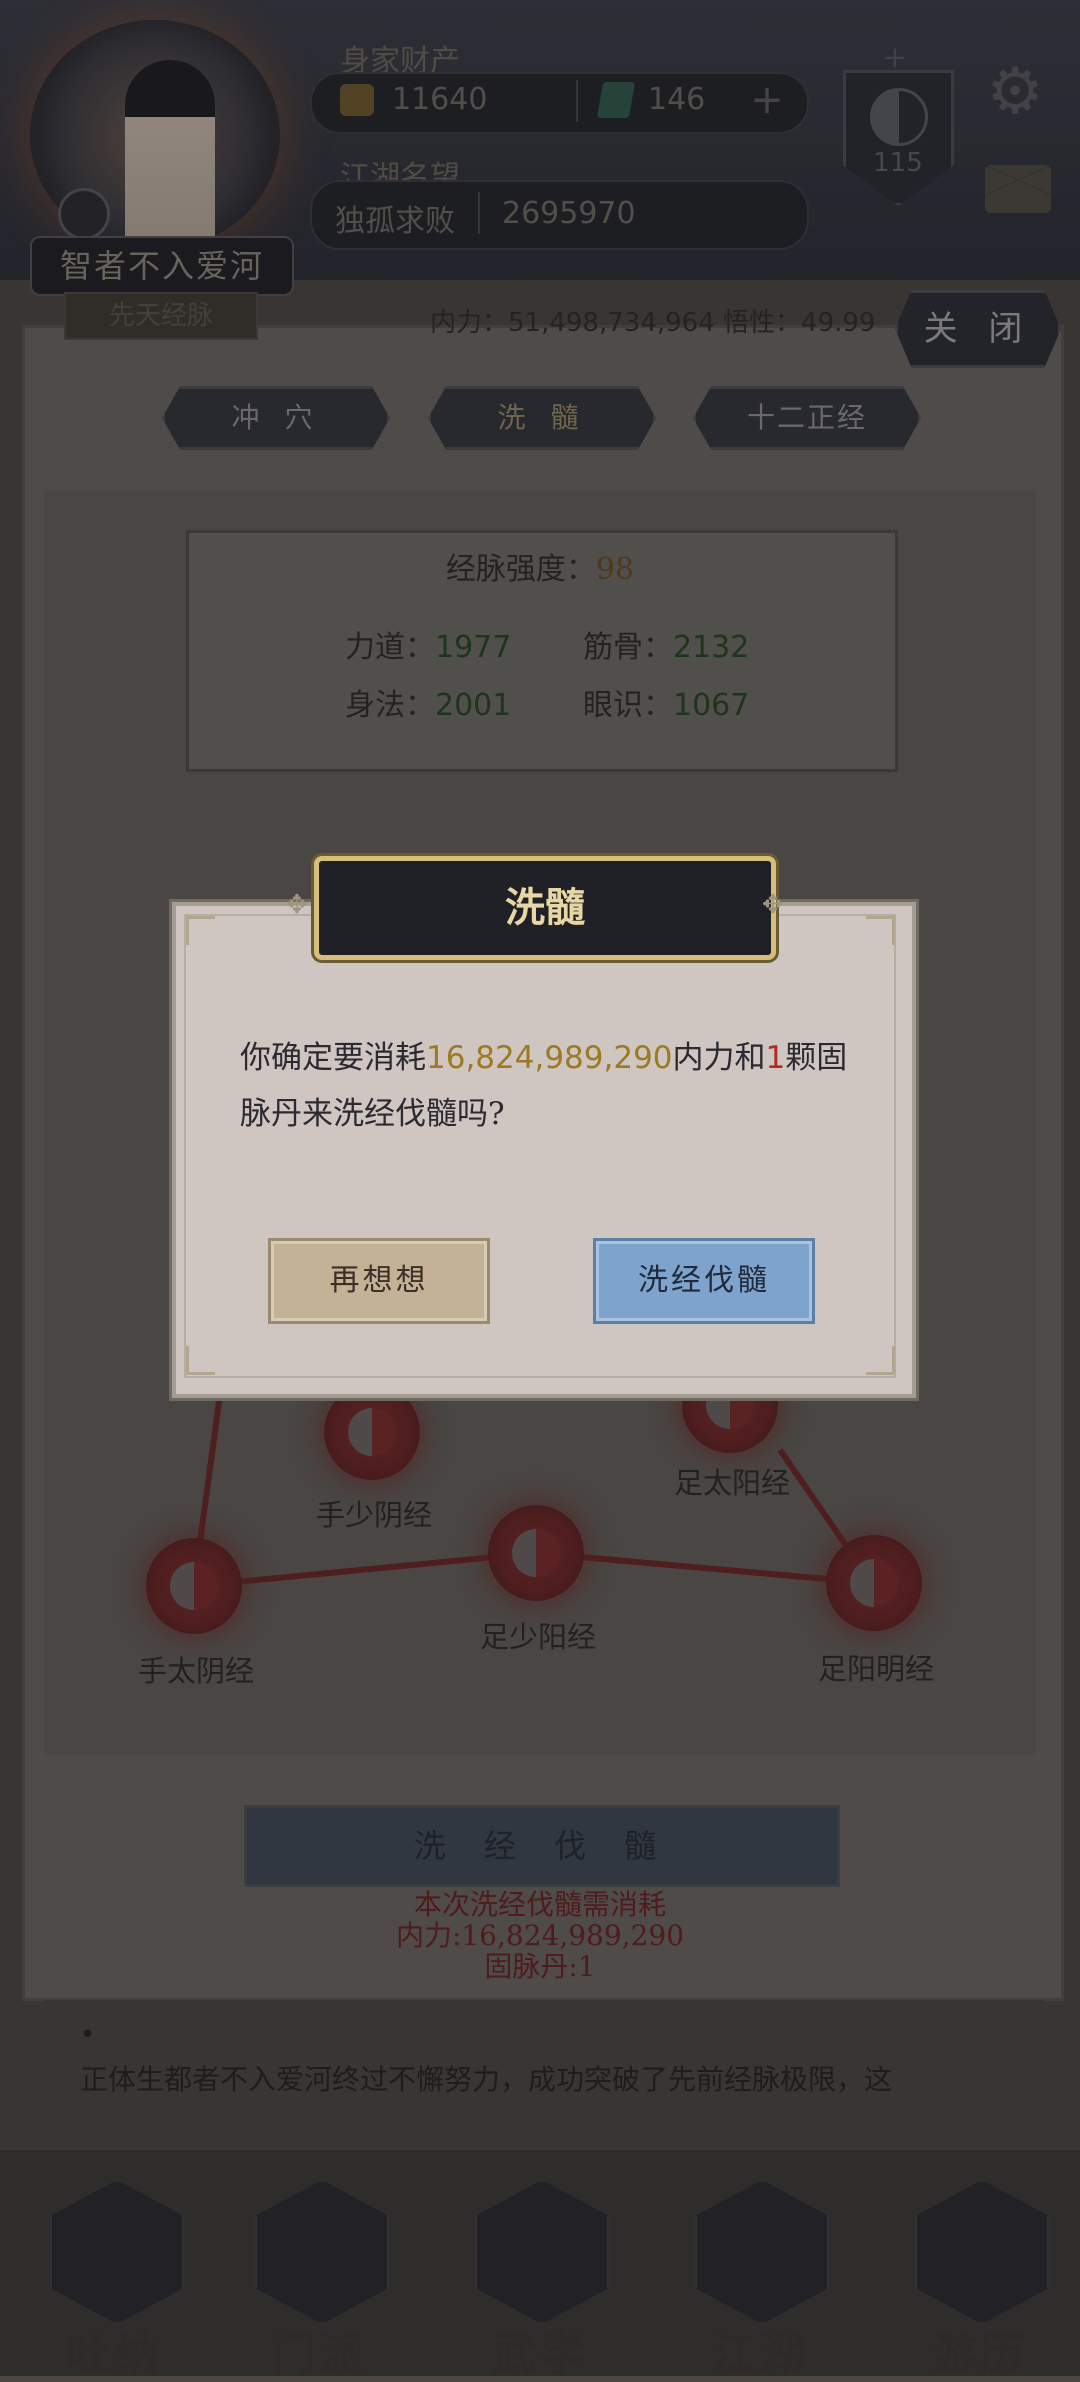 The height and width of the screenshot is (2382, 1080). I want to click on msg-prefix: 你确定要消耗, so click(333, 1058).